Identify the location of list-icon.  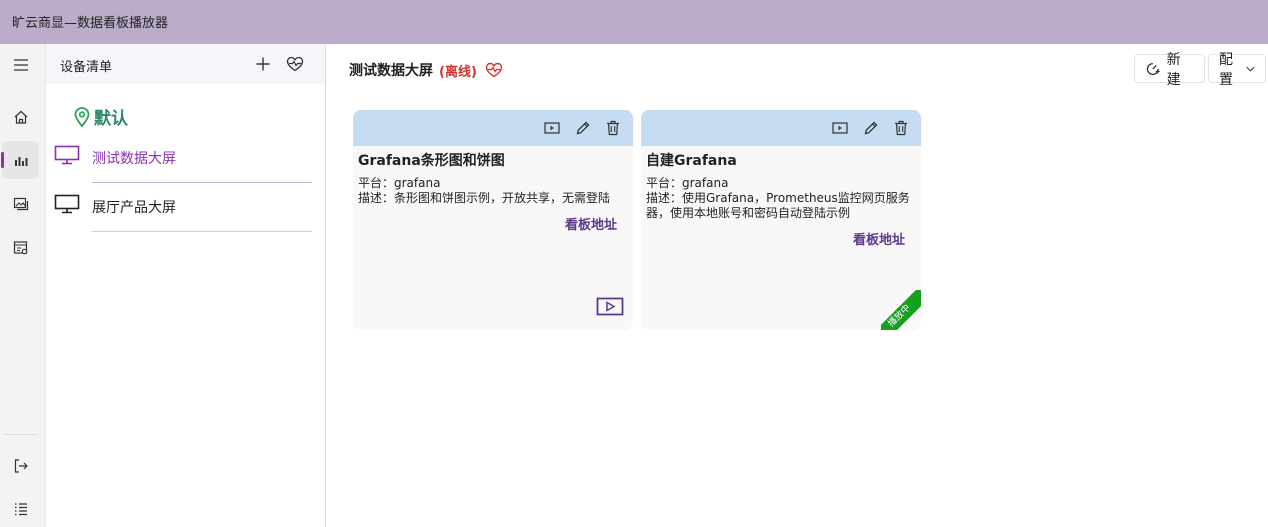
(20, 509).